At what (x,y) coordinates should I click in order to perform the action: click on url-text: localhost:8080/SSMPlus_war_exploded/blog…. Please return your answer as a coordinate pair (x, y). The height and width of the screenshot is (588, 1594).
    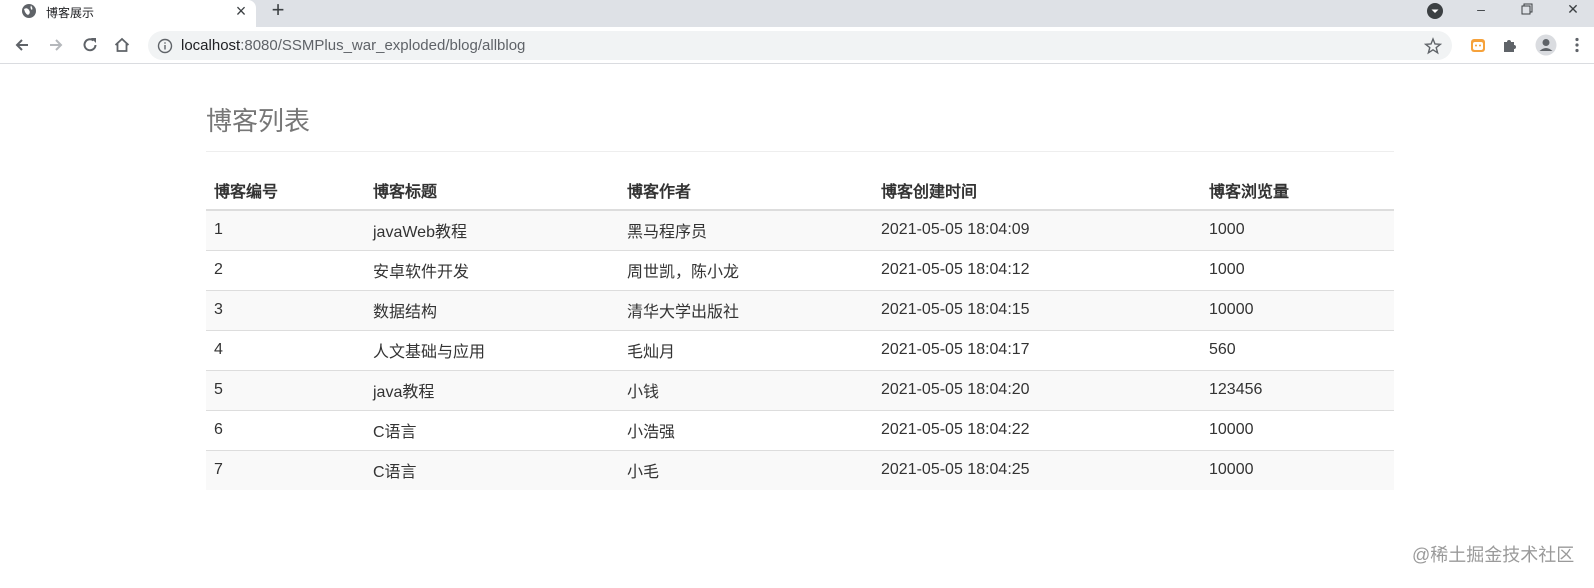
    Looking at the image, I should click on (353, 45).